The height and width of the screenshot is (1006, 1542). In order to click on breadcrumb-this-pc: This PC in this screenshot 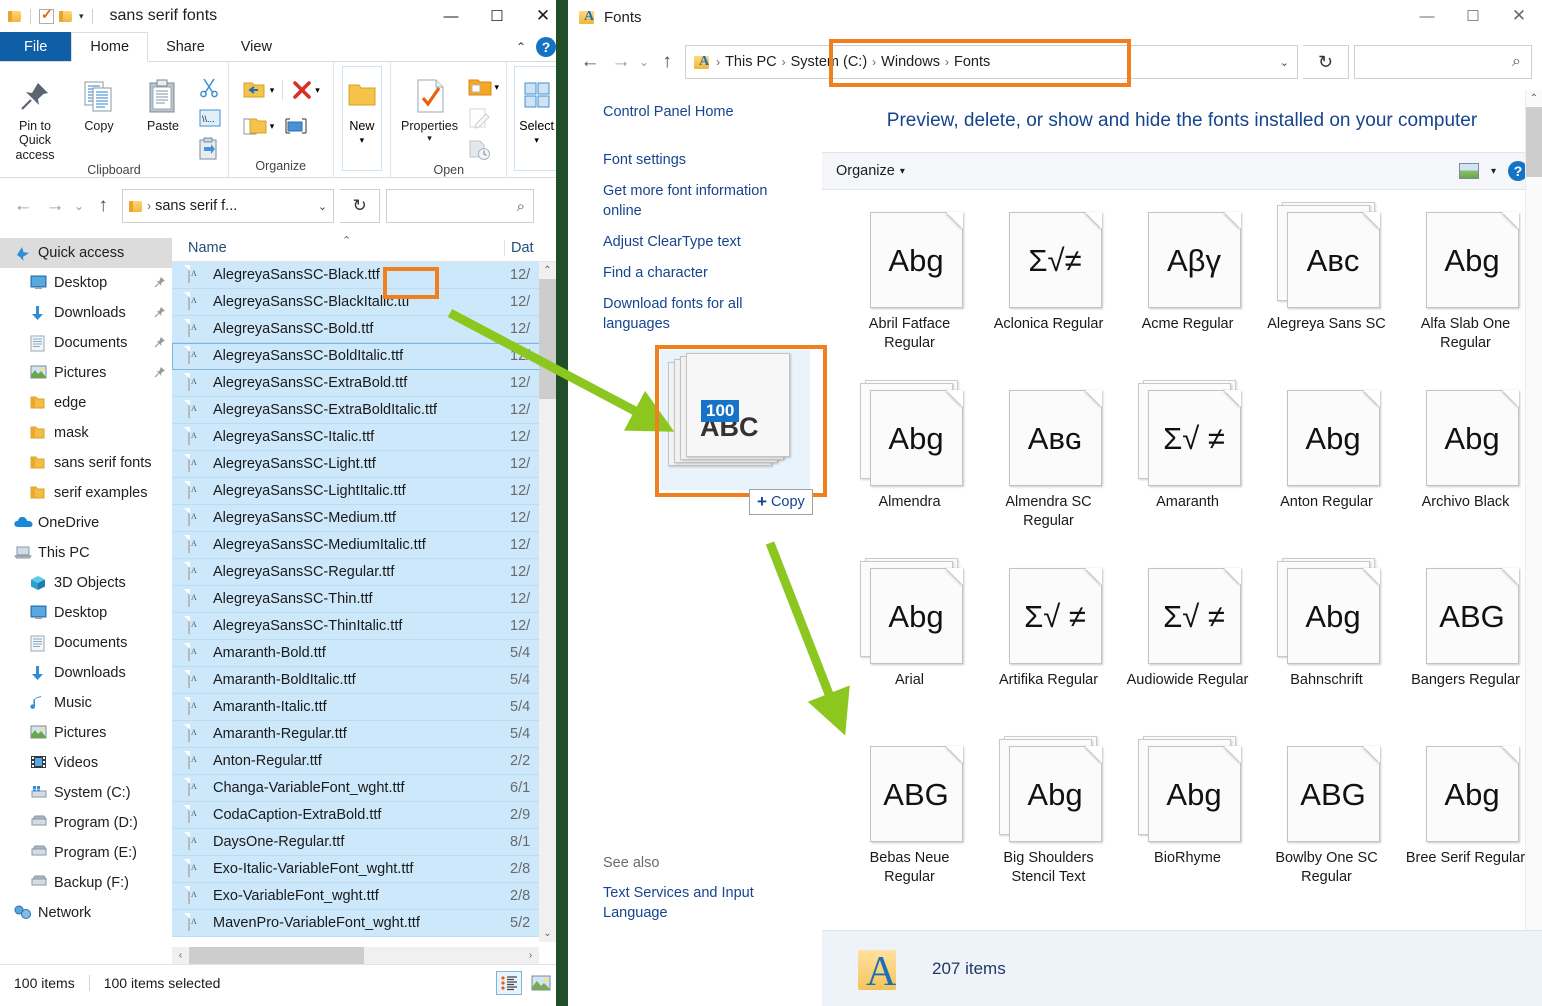, I will do `click(751, 62)`.